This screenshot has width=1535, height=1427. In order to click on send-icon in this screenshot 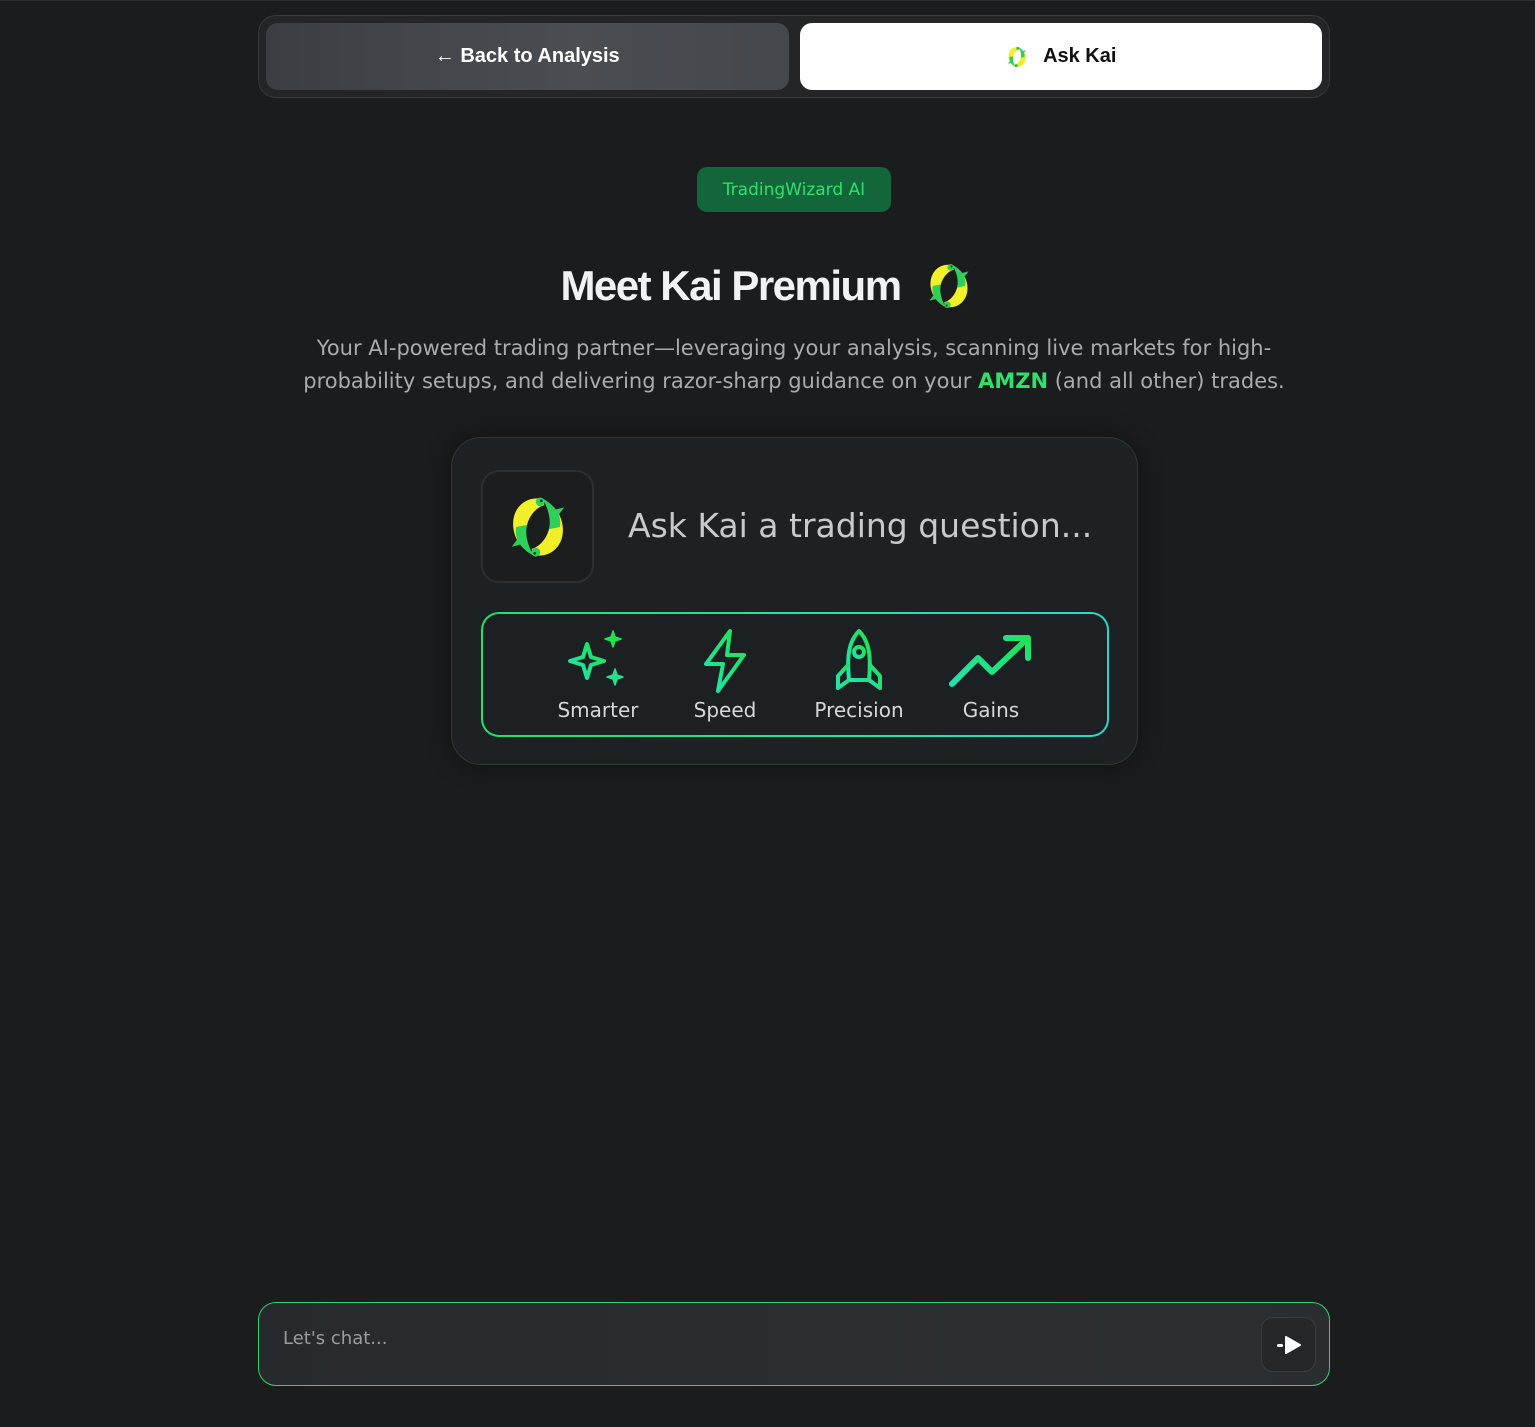, I will do `click(1289, 1345)`.